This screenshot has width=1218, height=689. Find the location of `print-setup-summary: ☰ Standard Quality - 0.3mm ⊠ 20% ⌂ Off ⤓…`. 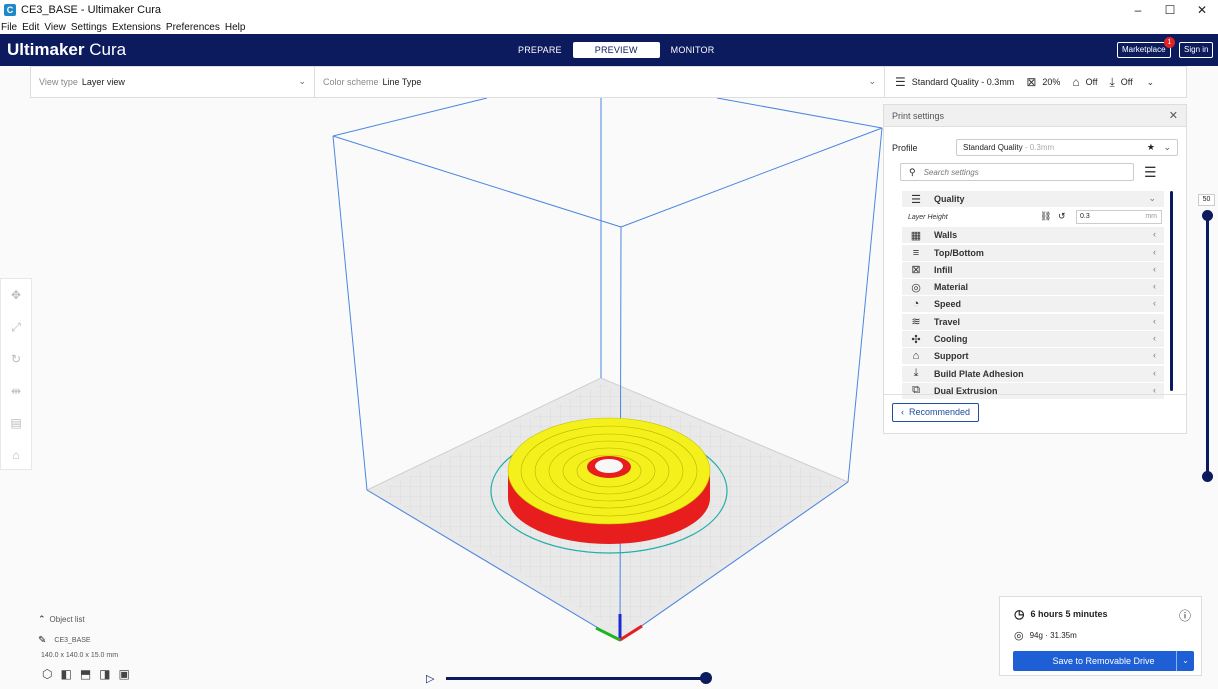

print-setup-summary: ☰ Standard Quality - 0.3mm ⊠ 20% ⌂ Off ⤓… is located at coordinates (1020, 82).